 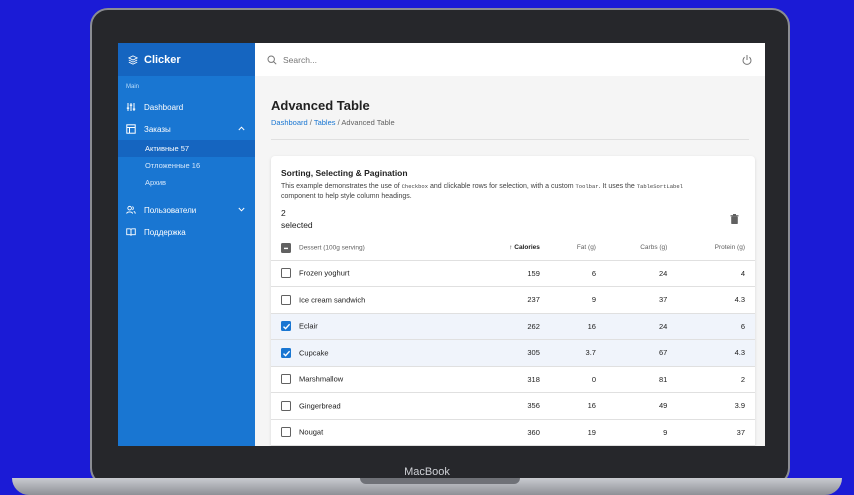 I want to click on header-fat: Fat (g), so click(x=577, y=248).